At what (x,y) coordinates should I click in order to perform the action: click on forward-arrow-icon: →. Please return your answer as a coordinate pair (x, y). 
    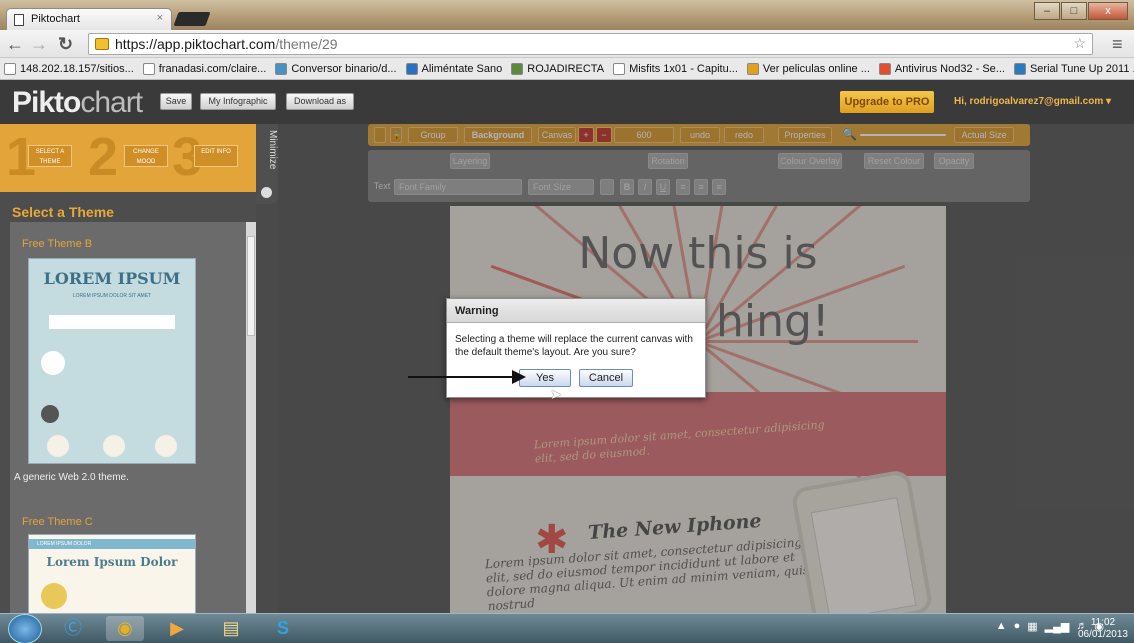
    Looking at the image, I should click on (39, 44).